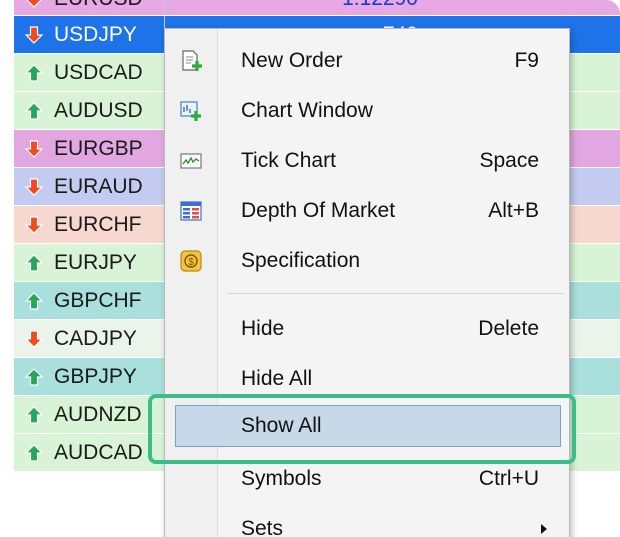  I want to click on symbol-cell: CADJPY, so click(89, 338).